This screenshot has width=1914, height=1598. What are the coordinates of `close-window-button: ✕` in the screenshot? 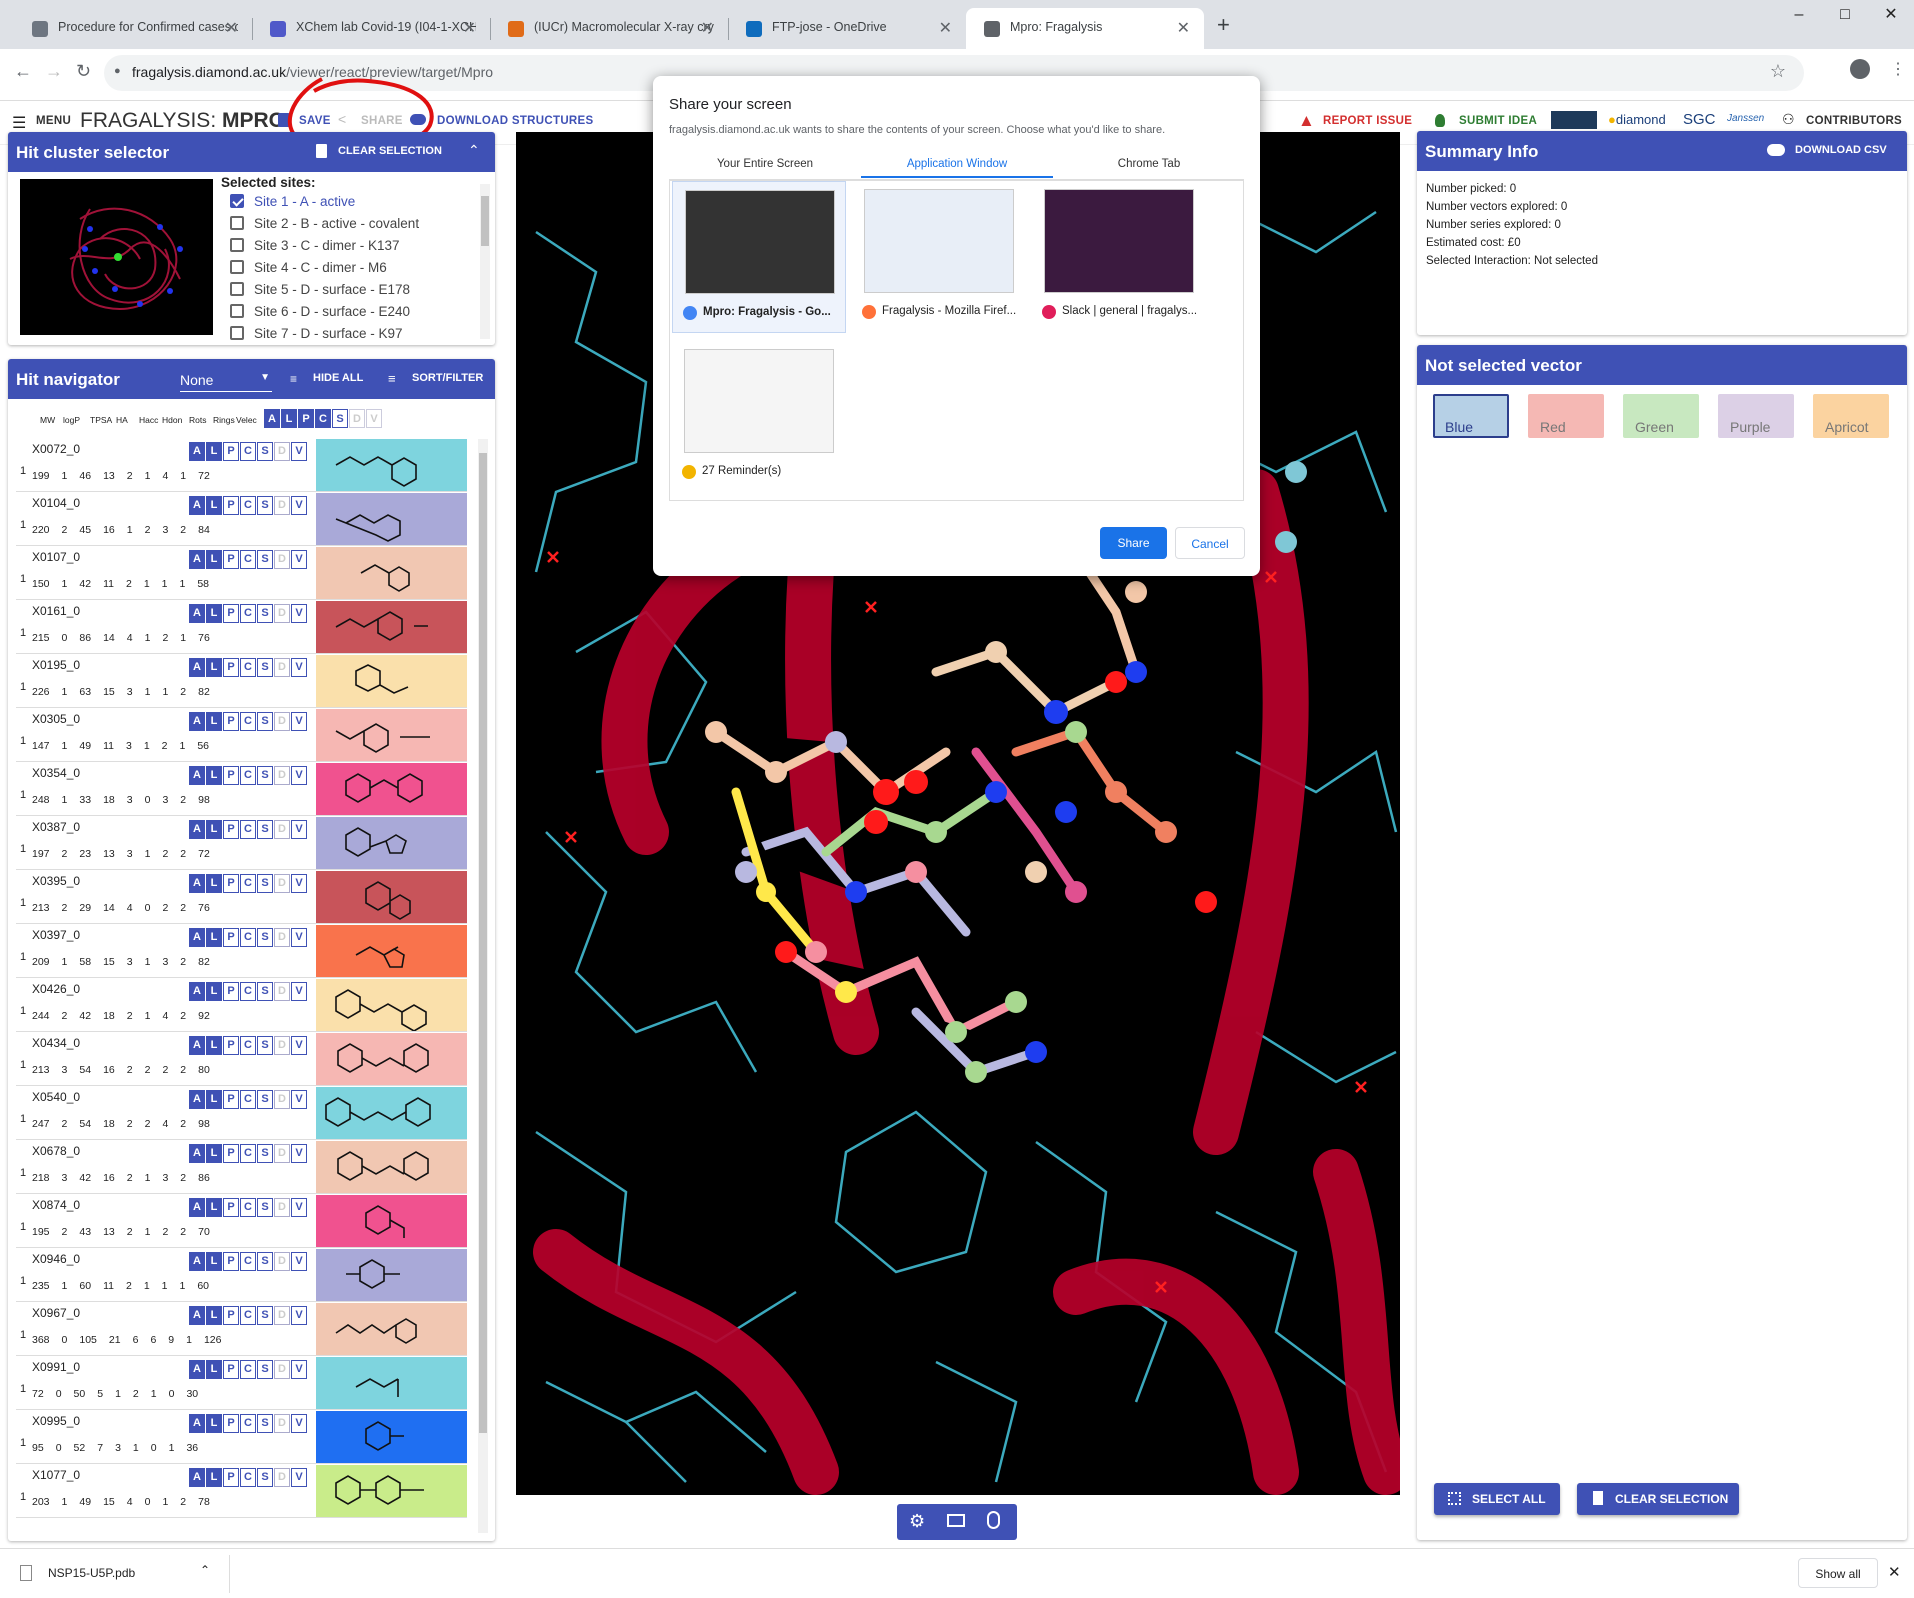 It's located at (1891, 15).